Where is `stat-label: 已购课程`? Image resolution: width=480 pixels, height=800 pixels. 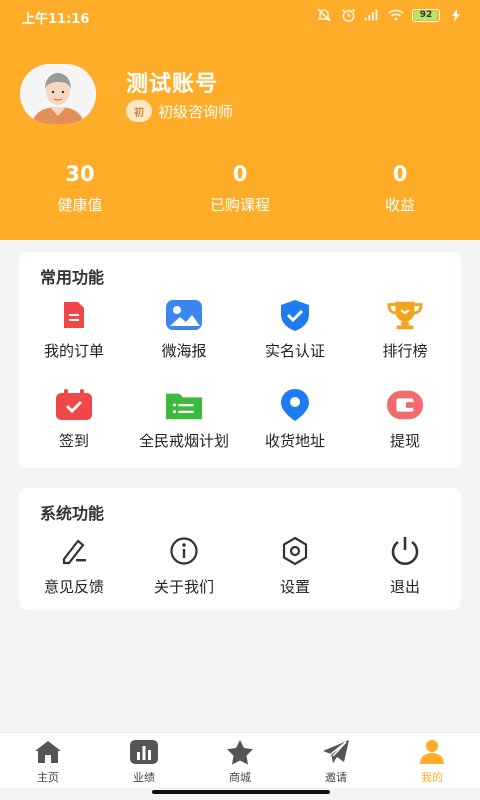 stat-label: 已购课程 is located at coordinates (239, 205).